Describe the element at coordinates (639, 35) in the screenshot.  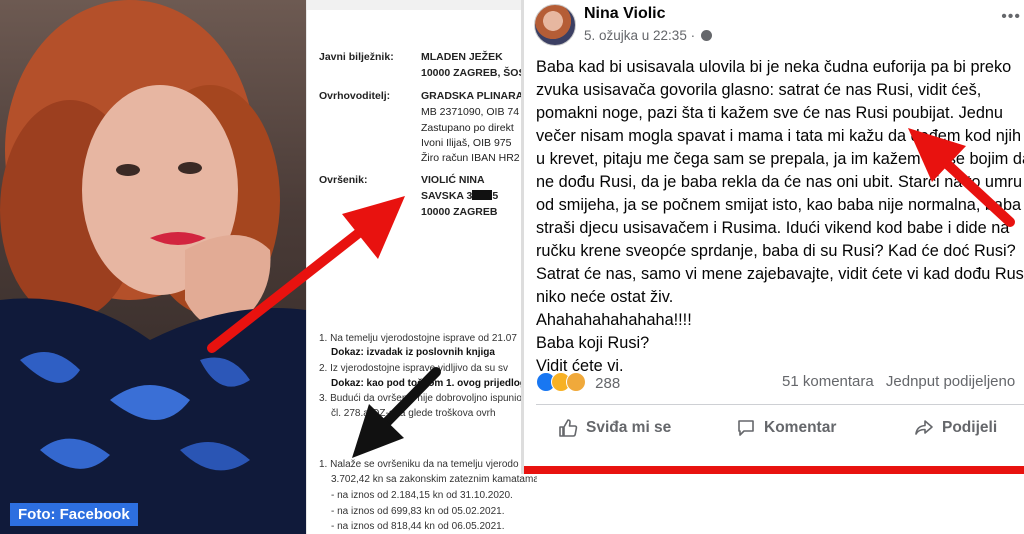
I see `post-date: 5. ožujka u 22:35 ·` at that location.